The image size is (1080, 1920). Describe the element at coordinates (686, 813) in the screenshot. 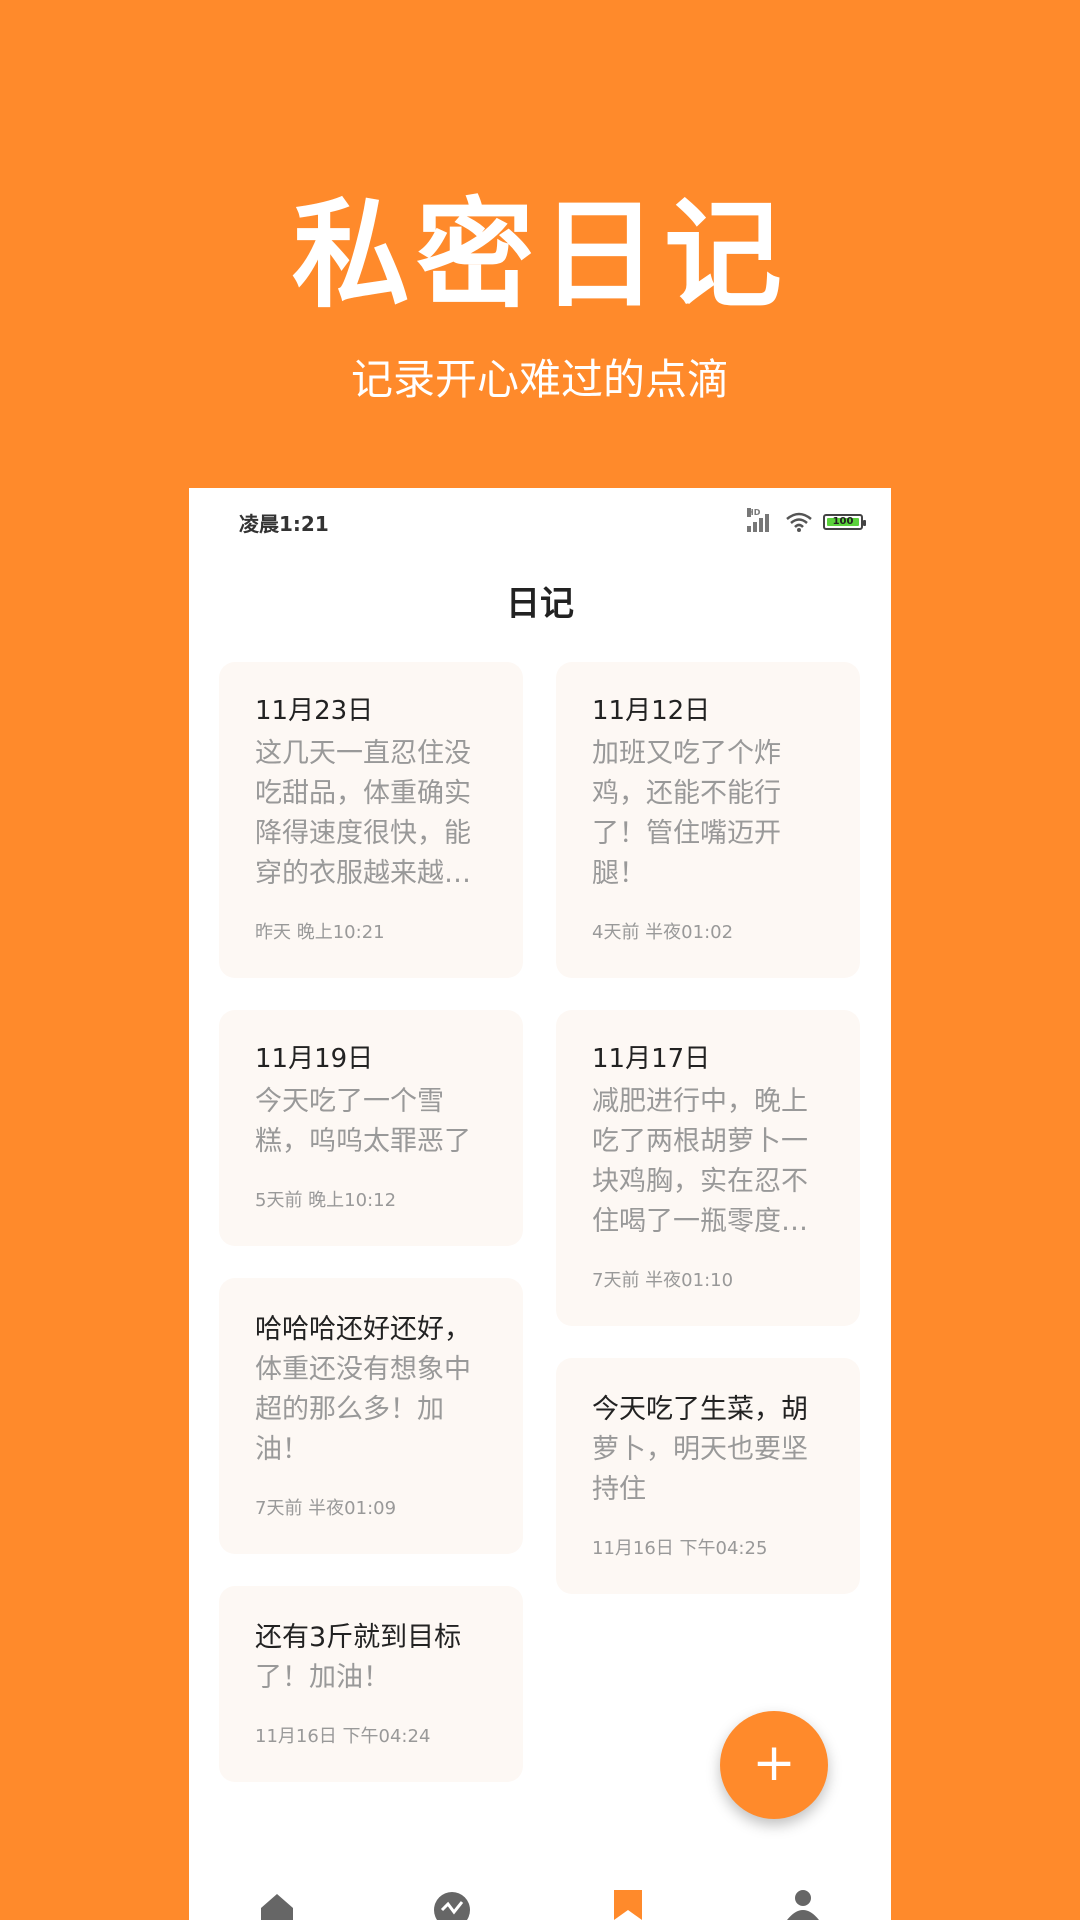

I see `card-body: 加班又吃了个炸鸡，还能不能行了！管住嘴迈开腿！` at that location.